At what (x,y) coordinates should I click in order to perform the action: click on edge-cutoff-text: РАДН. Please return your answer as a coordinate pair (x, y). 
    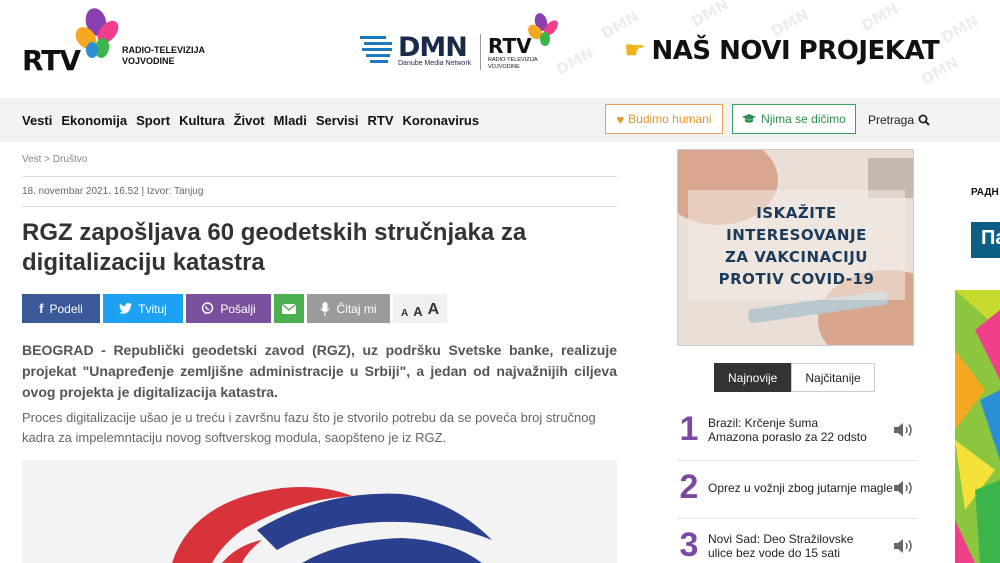
    Looking at the image, I should click on (985, 192).